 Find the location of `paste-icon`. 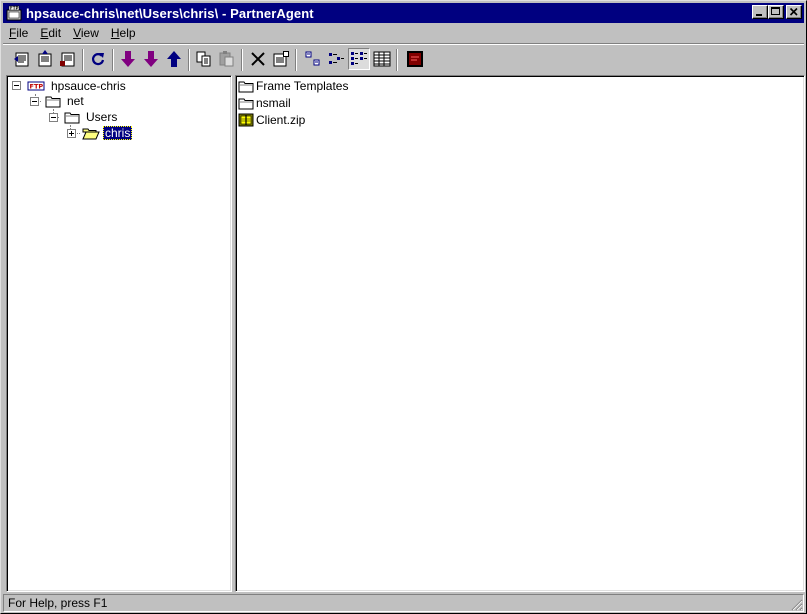

paste-icon is located at coordinates (226, 59).